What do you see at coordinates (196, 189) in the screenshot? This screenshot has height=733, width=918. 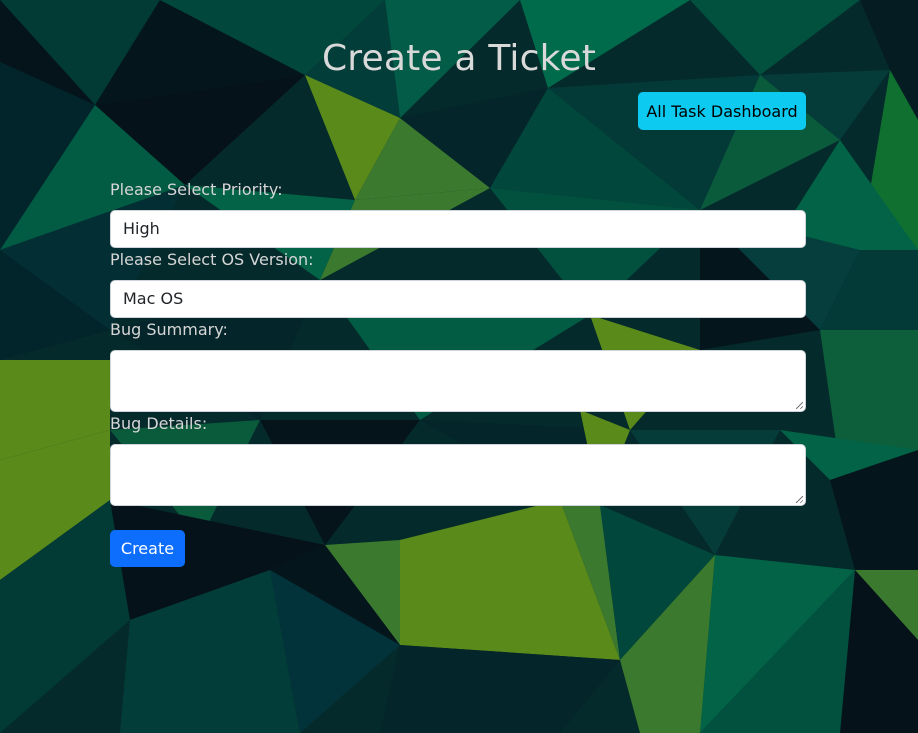 I see `priority-label: Please Select Priority:` at bounding box center [196, 189].